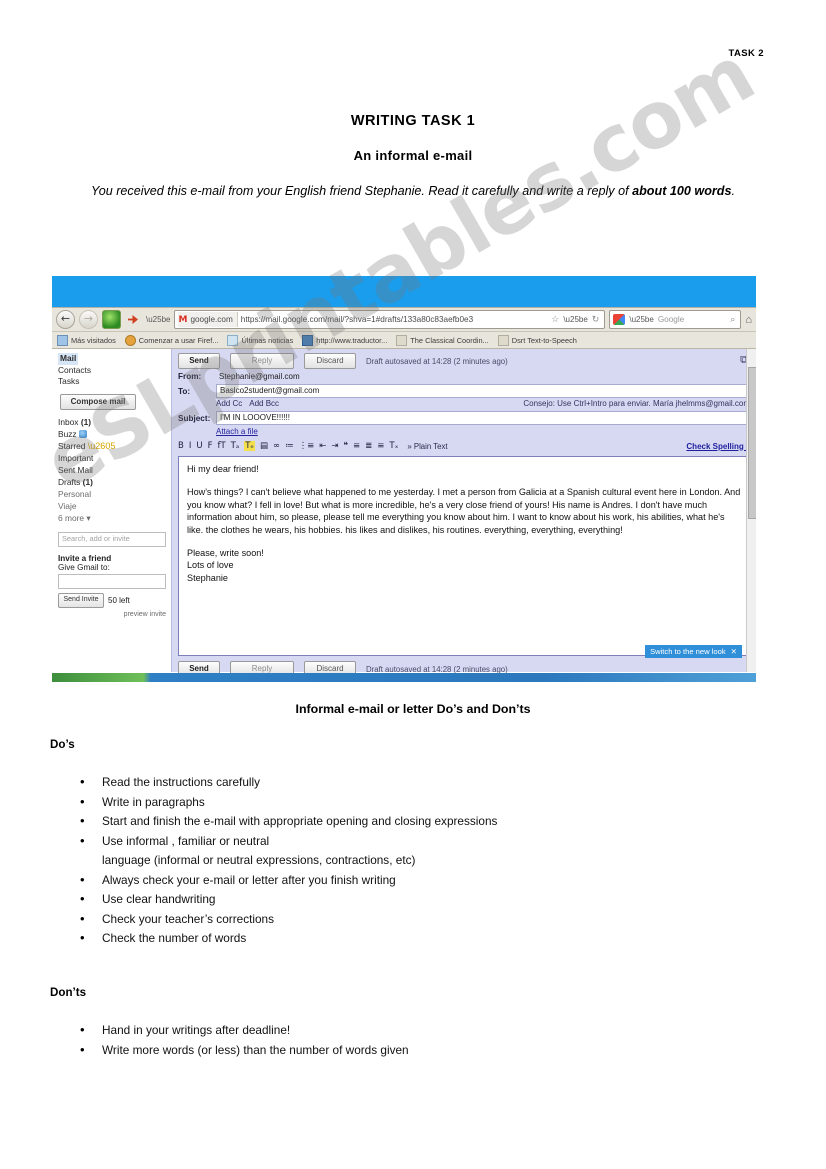 Image resolution: width=826 pixels, height=1169 pixels. Describe the element at coordinates (427, 446) in the screenshot. I see `plain-text-link: » Plain Text` at that location.